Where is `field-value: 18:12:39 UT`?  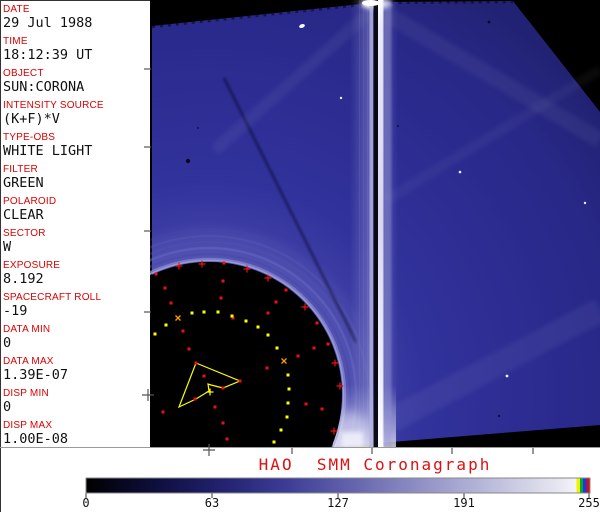 field-value: 18:12:39 UT is located at coordinates (48, 55).